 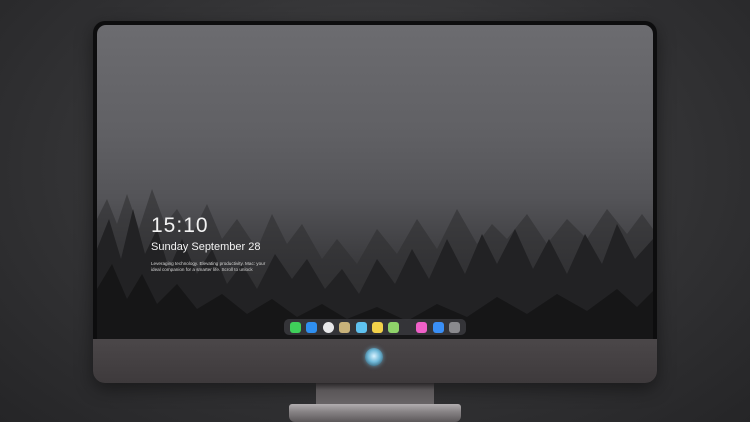 What do you see at coordinates (312, 327) in the screenshot?
I see `mail-icon` at bounding box center [312, 327].